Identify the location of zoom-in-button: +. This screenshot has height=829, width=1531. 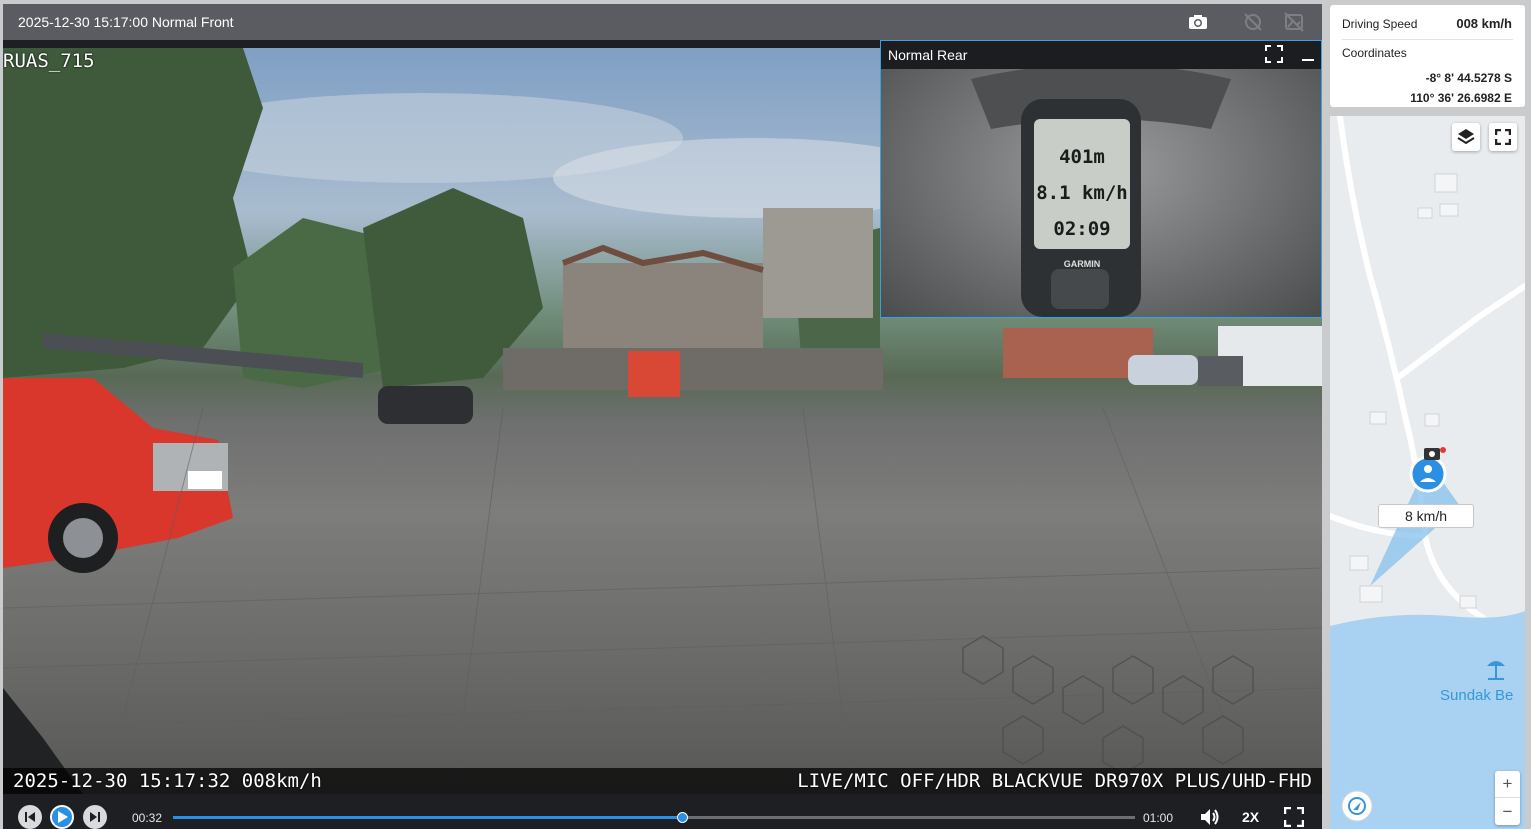
(1507, 784).